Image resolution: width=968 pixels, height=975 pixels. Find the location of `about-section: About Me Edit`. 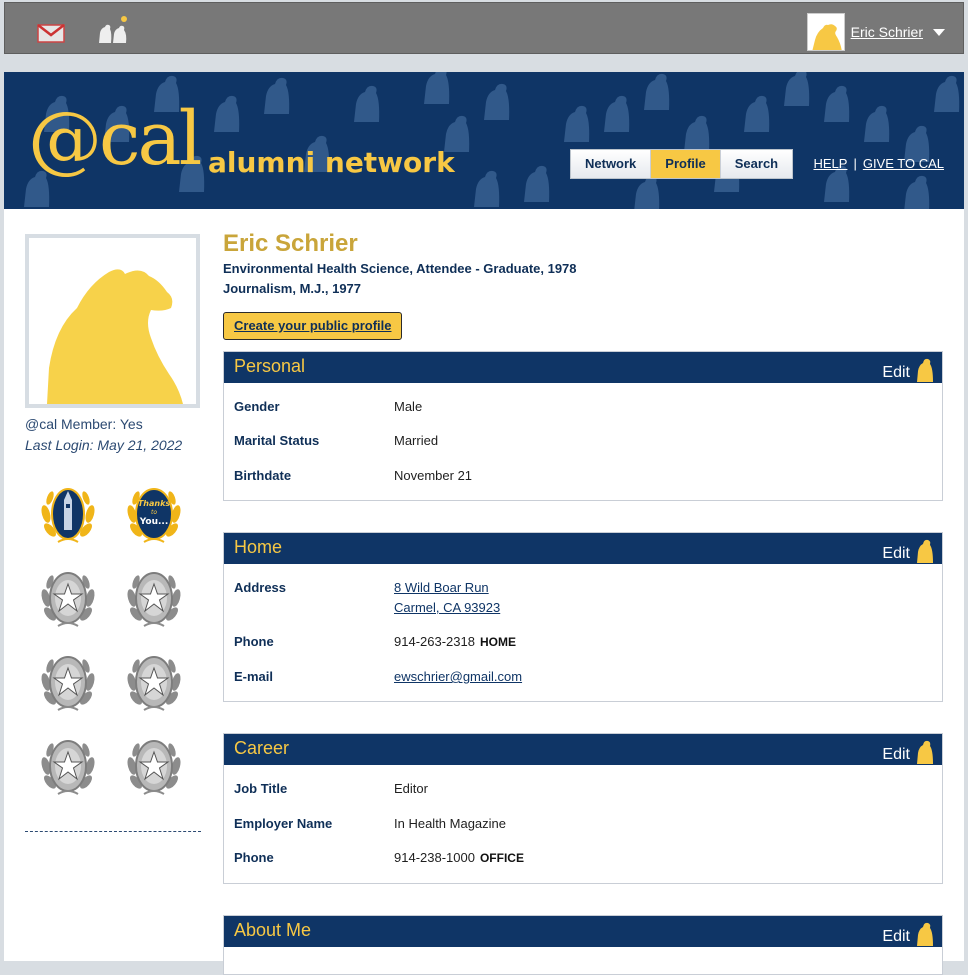

about-section: About Me Edit is located at coordinates (583, 945).